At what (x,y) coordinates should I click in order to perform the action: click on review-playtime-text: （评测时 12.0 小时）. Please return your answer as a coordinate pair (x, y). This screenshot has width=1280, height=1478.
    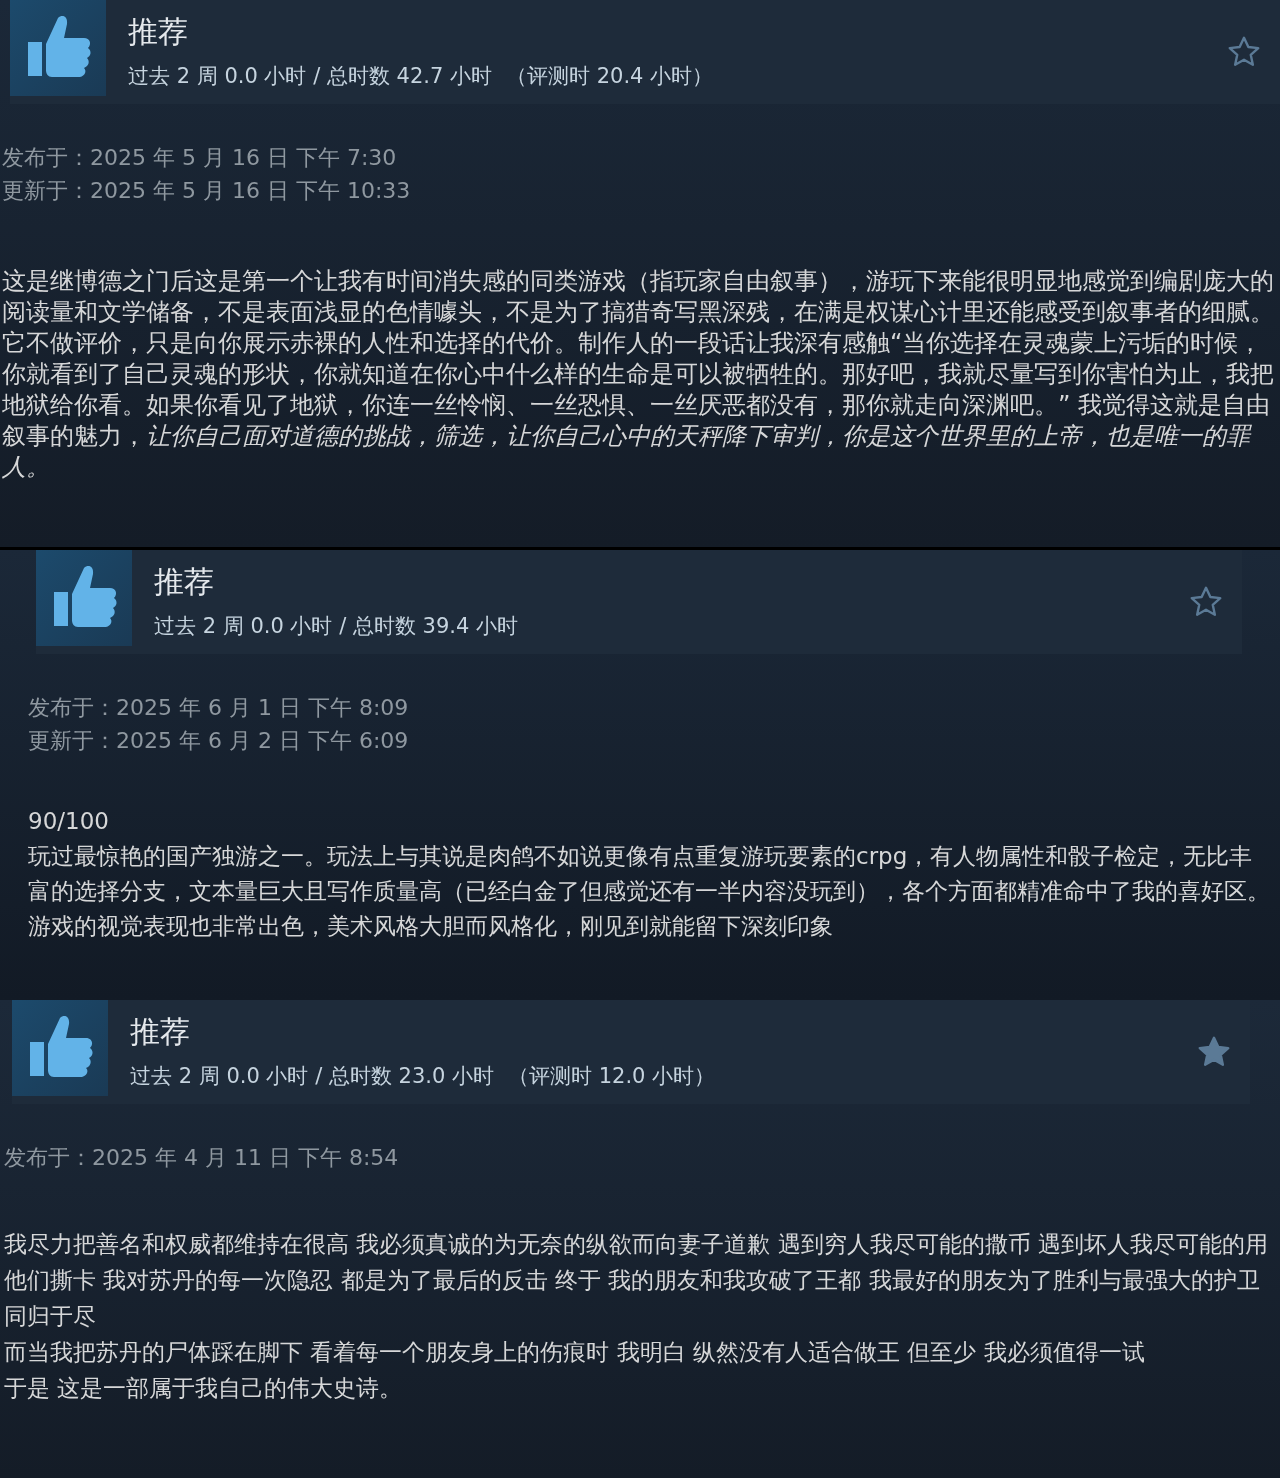
    Looking at the image, I should click on (612, 1076).